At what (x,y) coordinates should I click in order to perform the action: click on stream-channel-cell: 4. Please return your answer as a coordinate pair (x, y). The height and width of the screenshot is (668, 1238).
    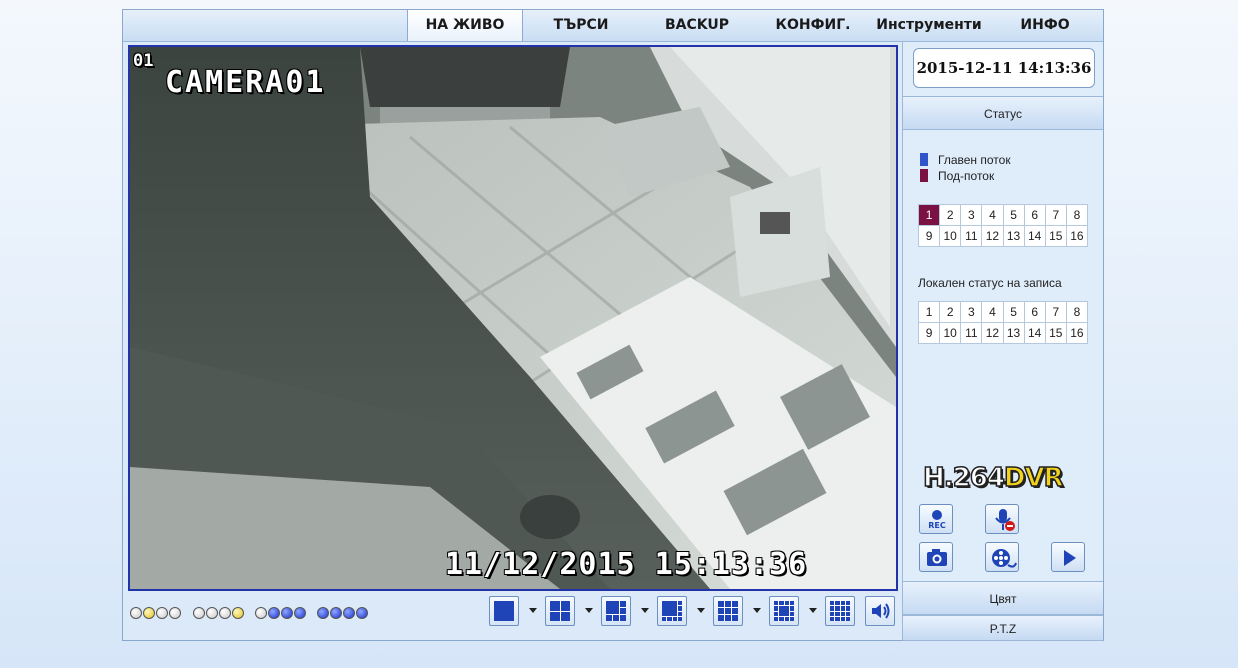
    Looking at the image, I should click on (992, 215).